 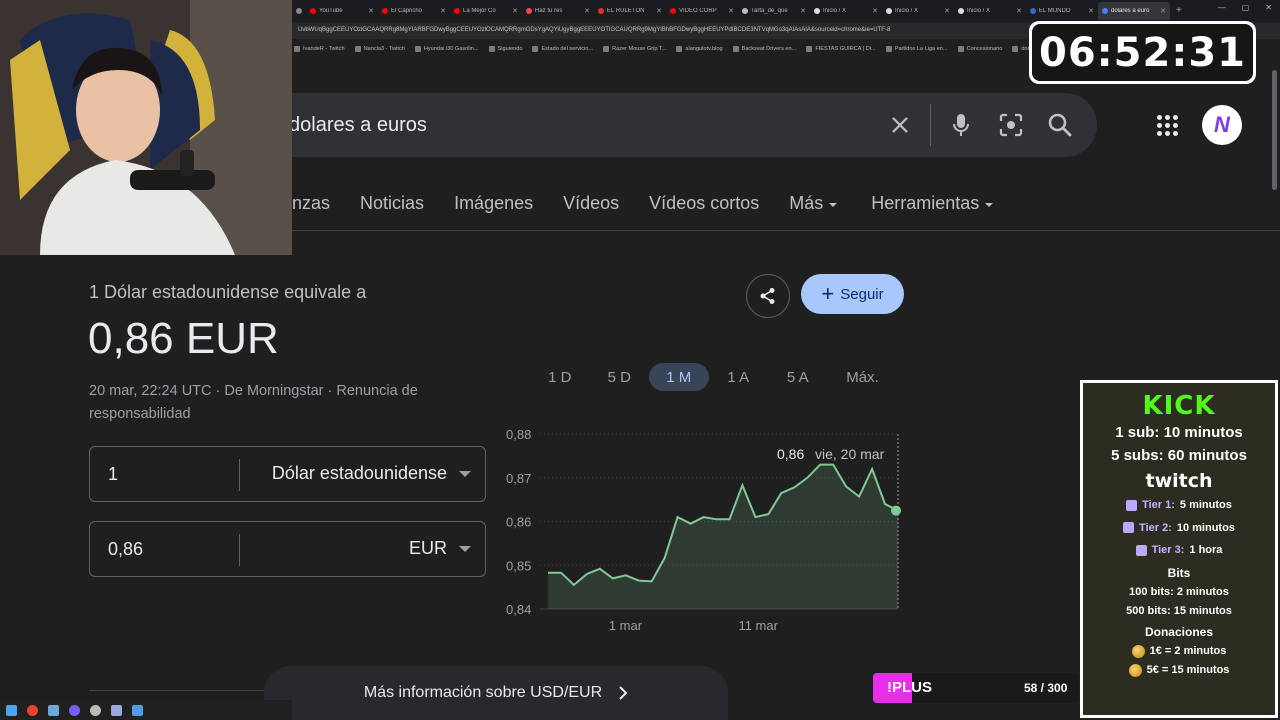 What do you see at coordinates (1179, 572) in the screenshot?
I see `bits-heading: Bits` at bounding box center [1179, 572].